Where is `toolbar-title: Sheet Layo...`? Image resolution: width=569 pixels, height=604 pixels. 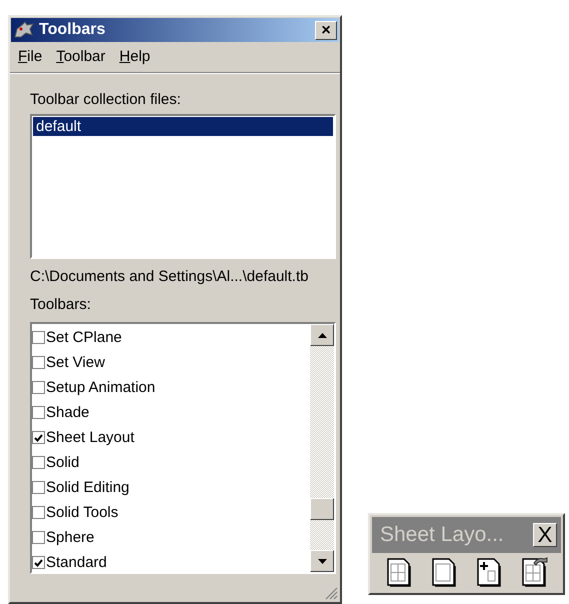 toolbar-title: Sheet Layo... is located at coordinates (442, 535).